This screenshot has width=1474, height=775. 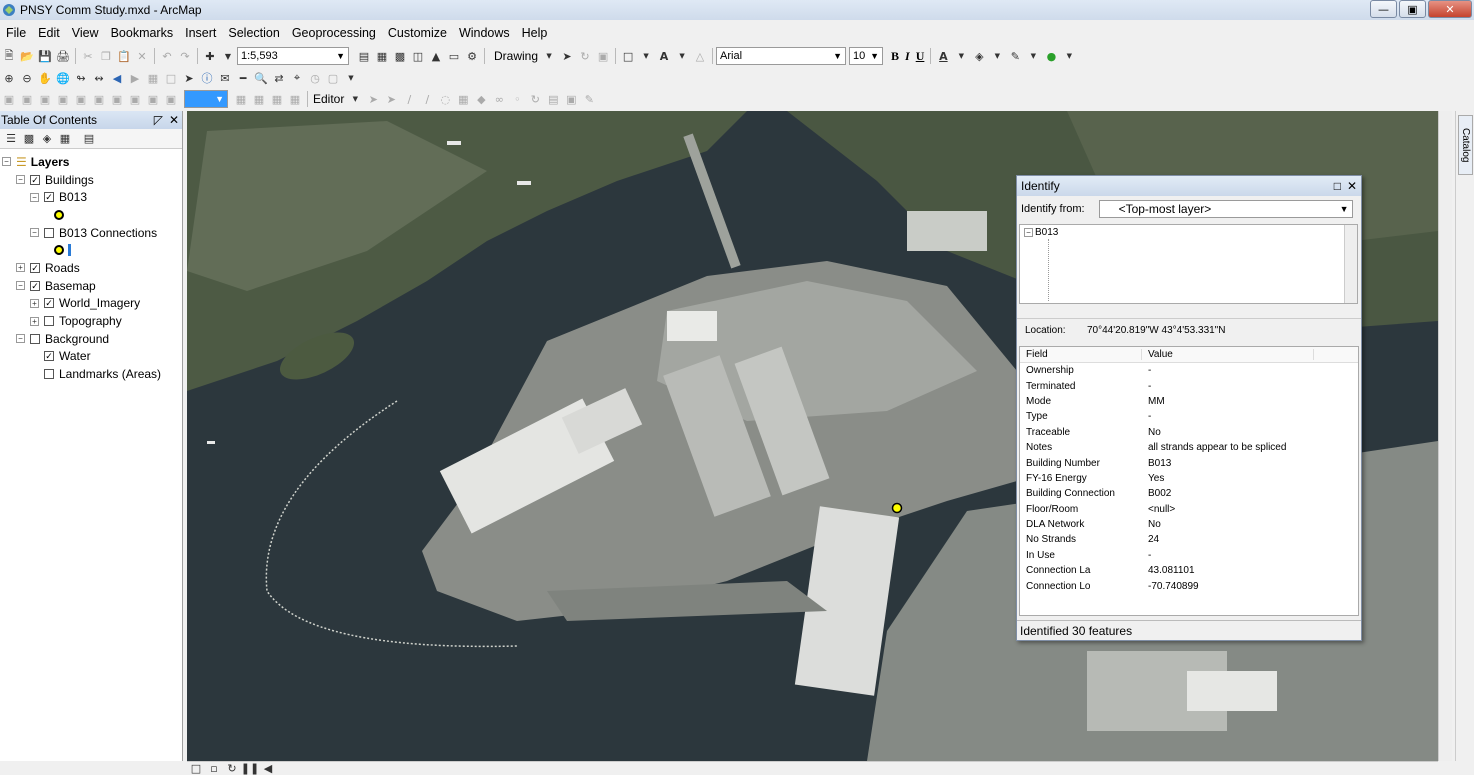 What do you see at coordinates (382, 56) in the screenshot?
I see `toc-window-icon: ▦` at bounding box center [382, 56].